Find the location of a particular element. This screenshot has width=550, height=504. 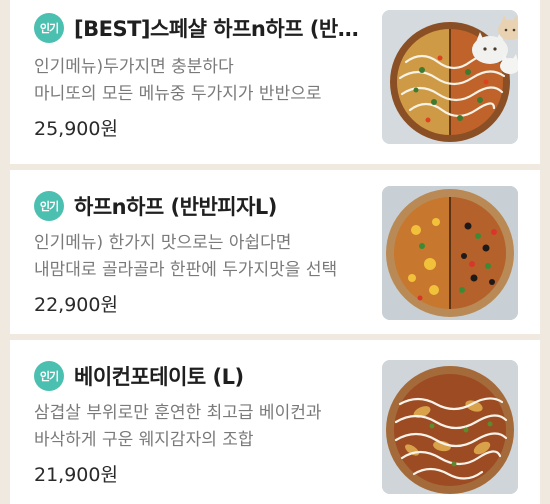

description-line: 삼겹살 부위로만 훈연한 최고급 베이컨과 is located at coordinates (178, 413).